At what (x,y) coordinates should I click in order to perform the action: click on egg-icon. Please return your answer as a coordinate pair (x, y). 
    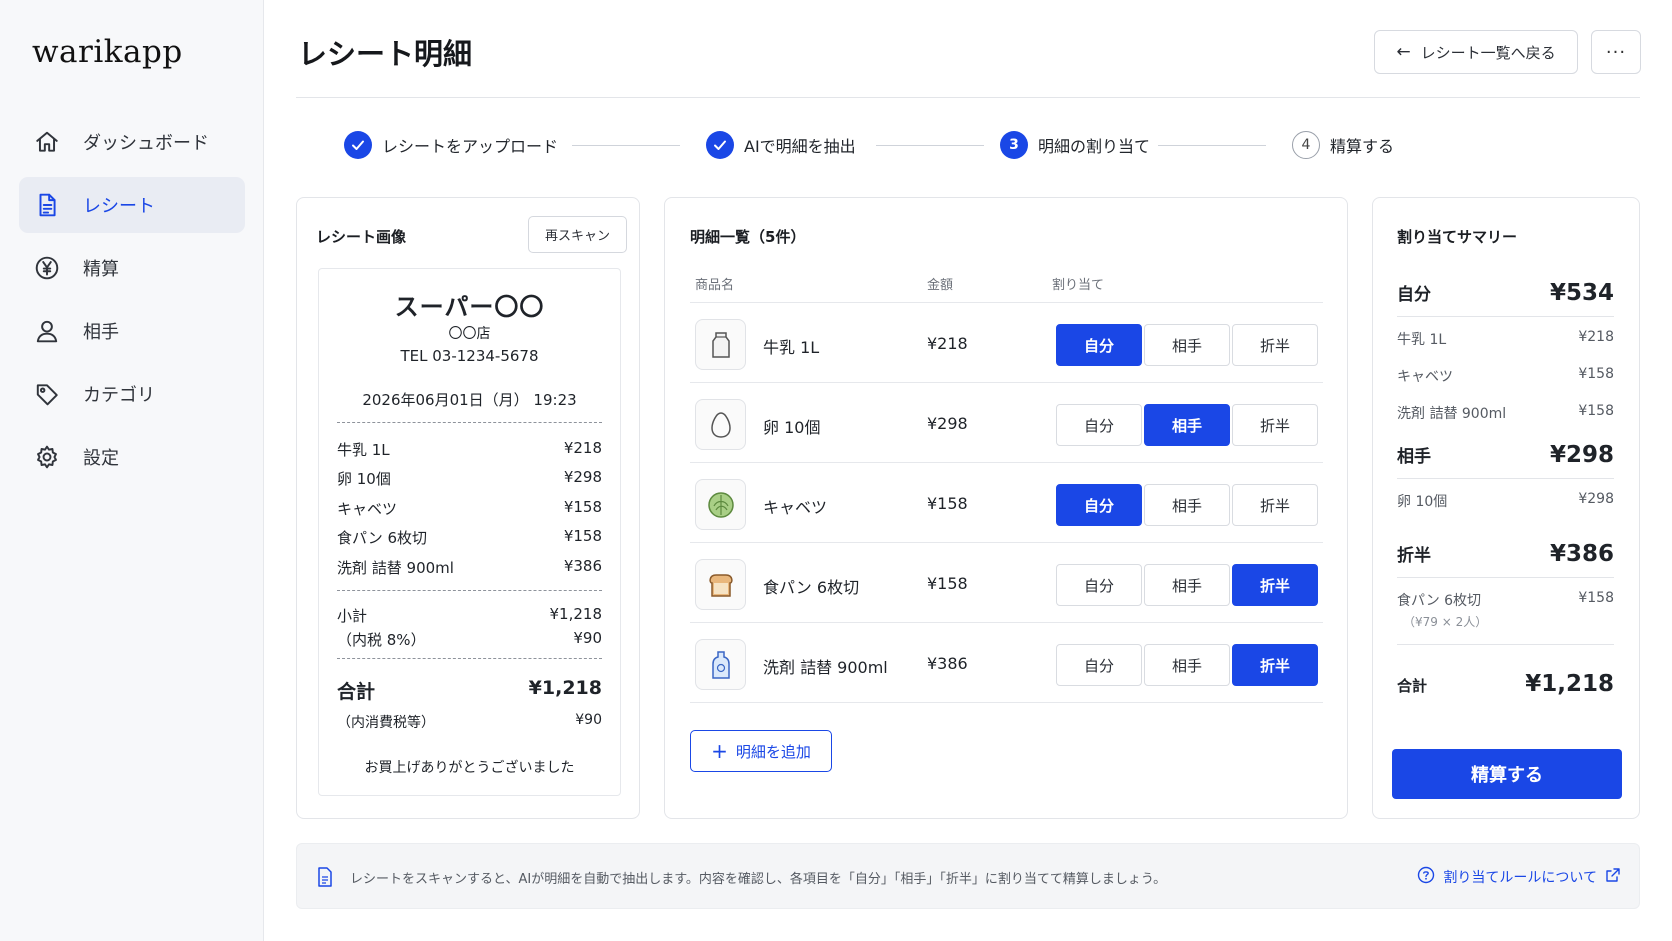
    Looking at the image, I should click on (720, 424).